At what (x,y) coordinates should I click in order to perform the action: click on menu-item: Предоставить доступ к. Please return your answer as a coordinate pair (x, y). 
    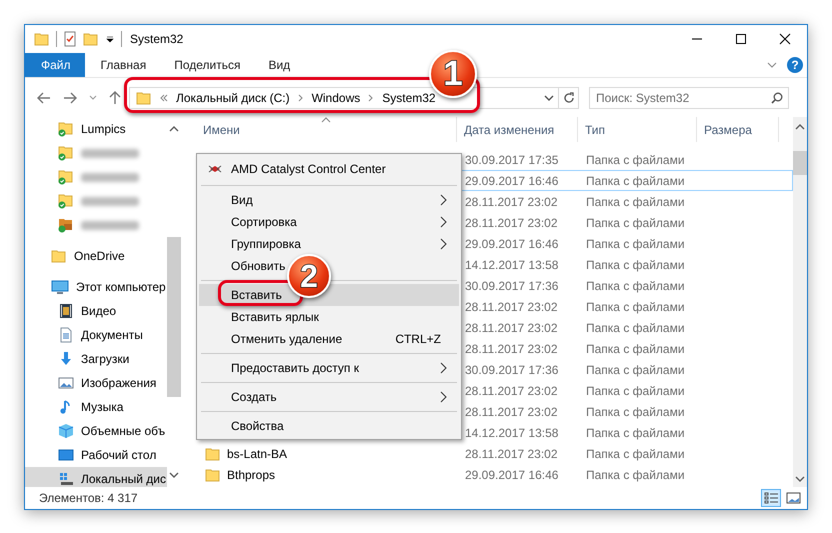
    Looking at the image, I should click on (295, 368).